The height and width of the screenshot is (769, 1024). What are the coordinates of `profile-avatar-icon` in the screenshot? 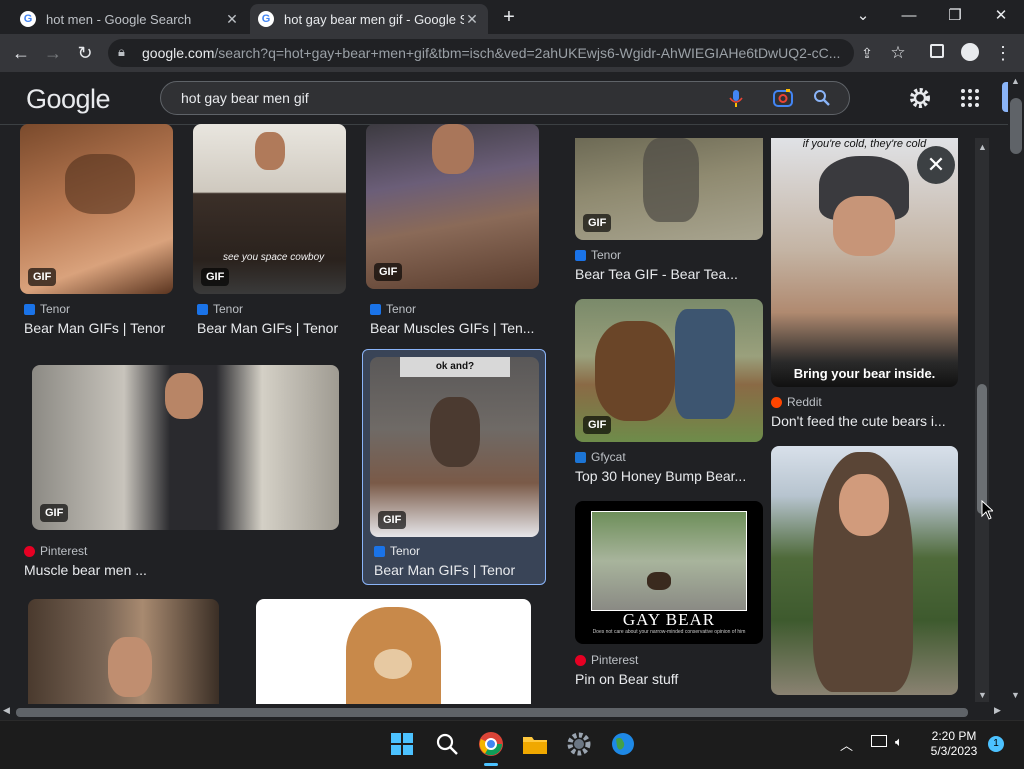 It's located at (970, 52).